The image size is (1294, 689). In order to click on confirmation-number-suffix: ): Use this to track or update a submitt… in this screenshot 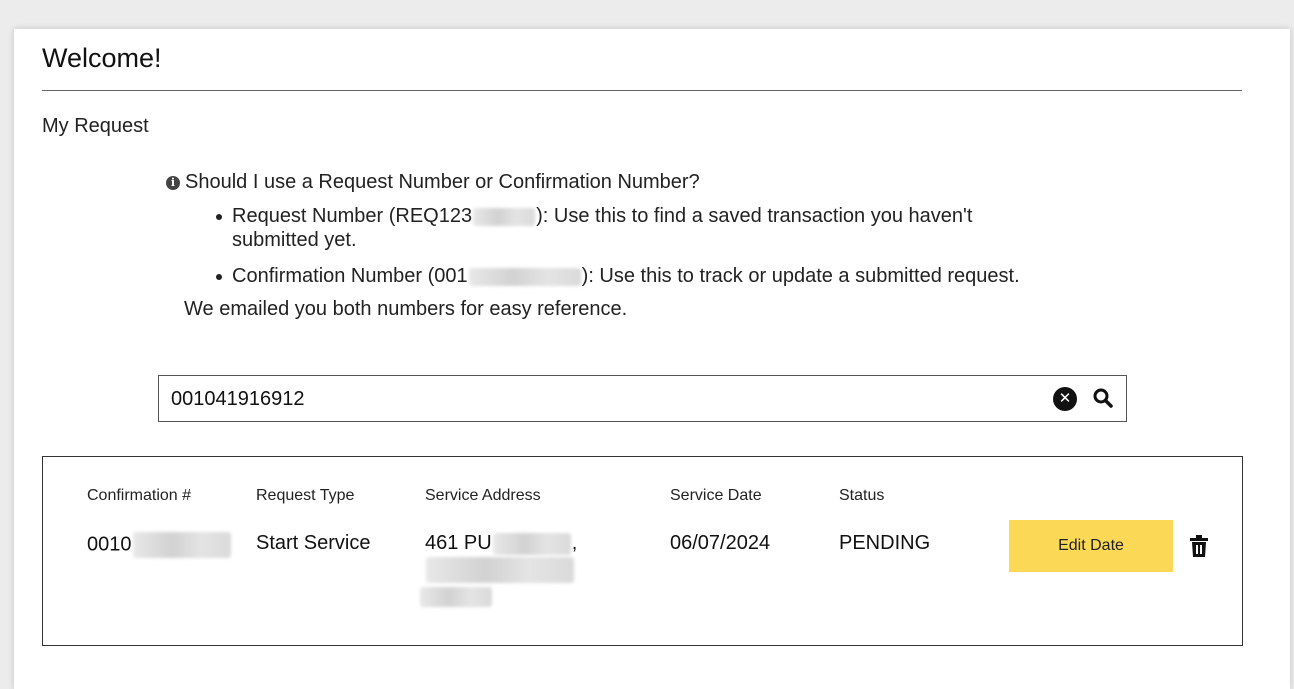, I will do `click(800, 276)`.